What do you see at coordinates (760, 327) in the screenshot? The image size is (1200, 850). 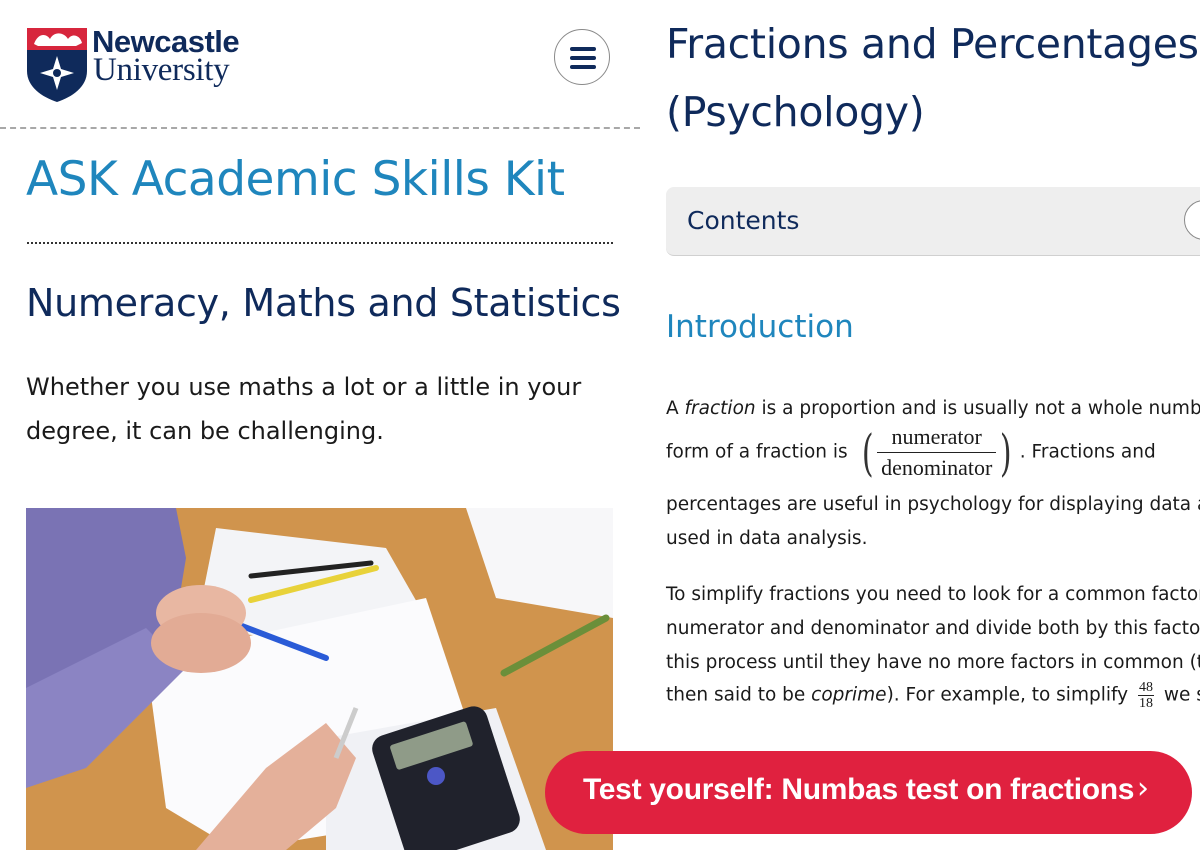 I see `introduction-heading: Introduction` at bounding box center [760, 327].